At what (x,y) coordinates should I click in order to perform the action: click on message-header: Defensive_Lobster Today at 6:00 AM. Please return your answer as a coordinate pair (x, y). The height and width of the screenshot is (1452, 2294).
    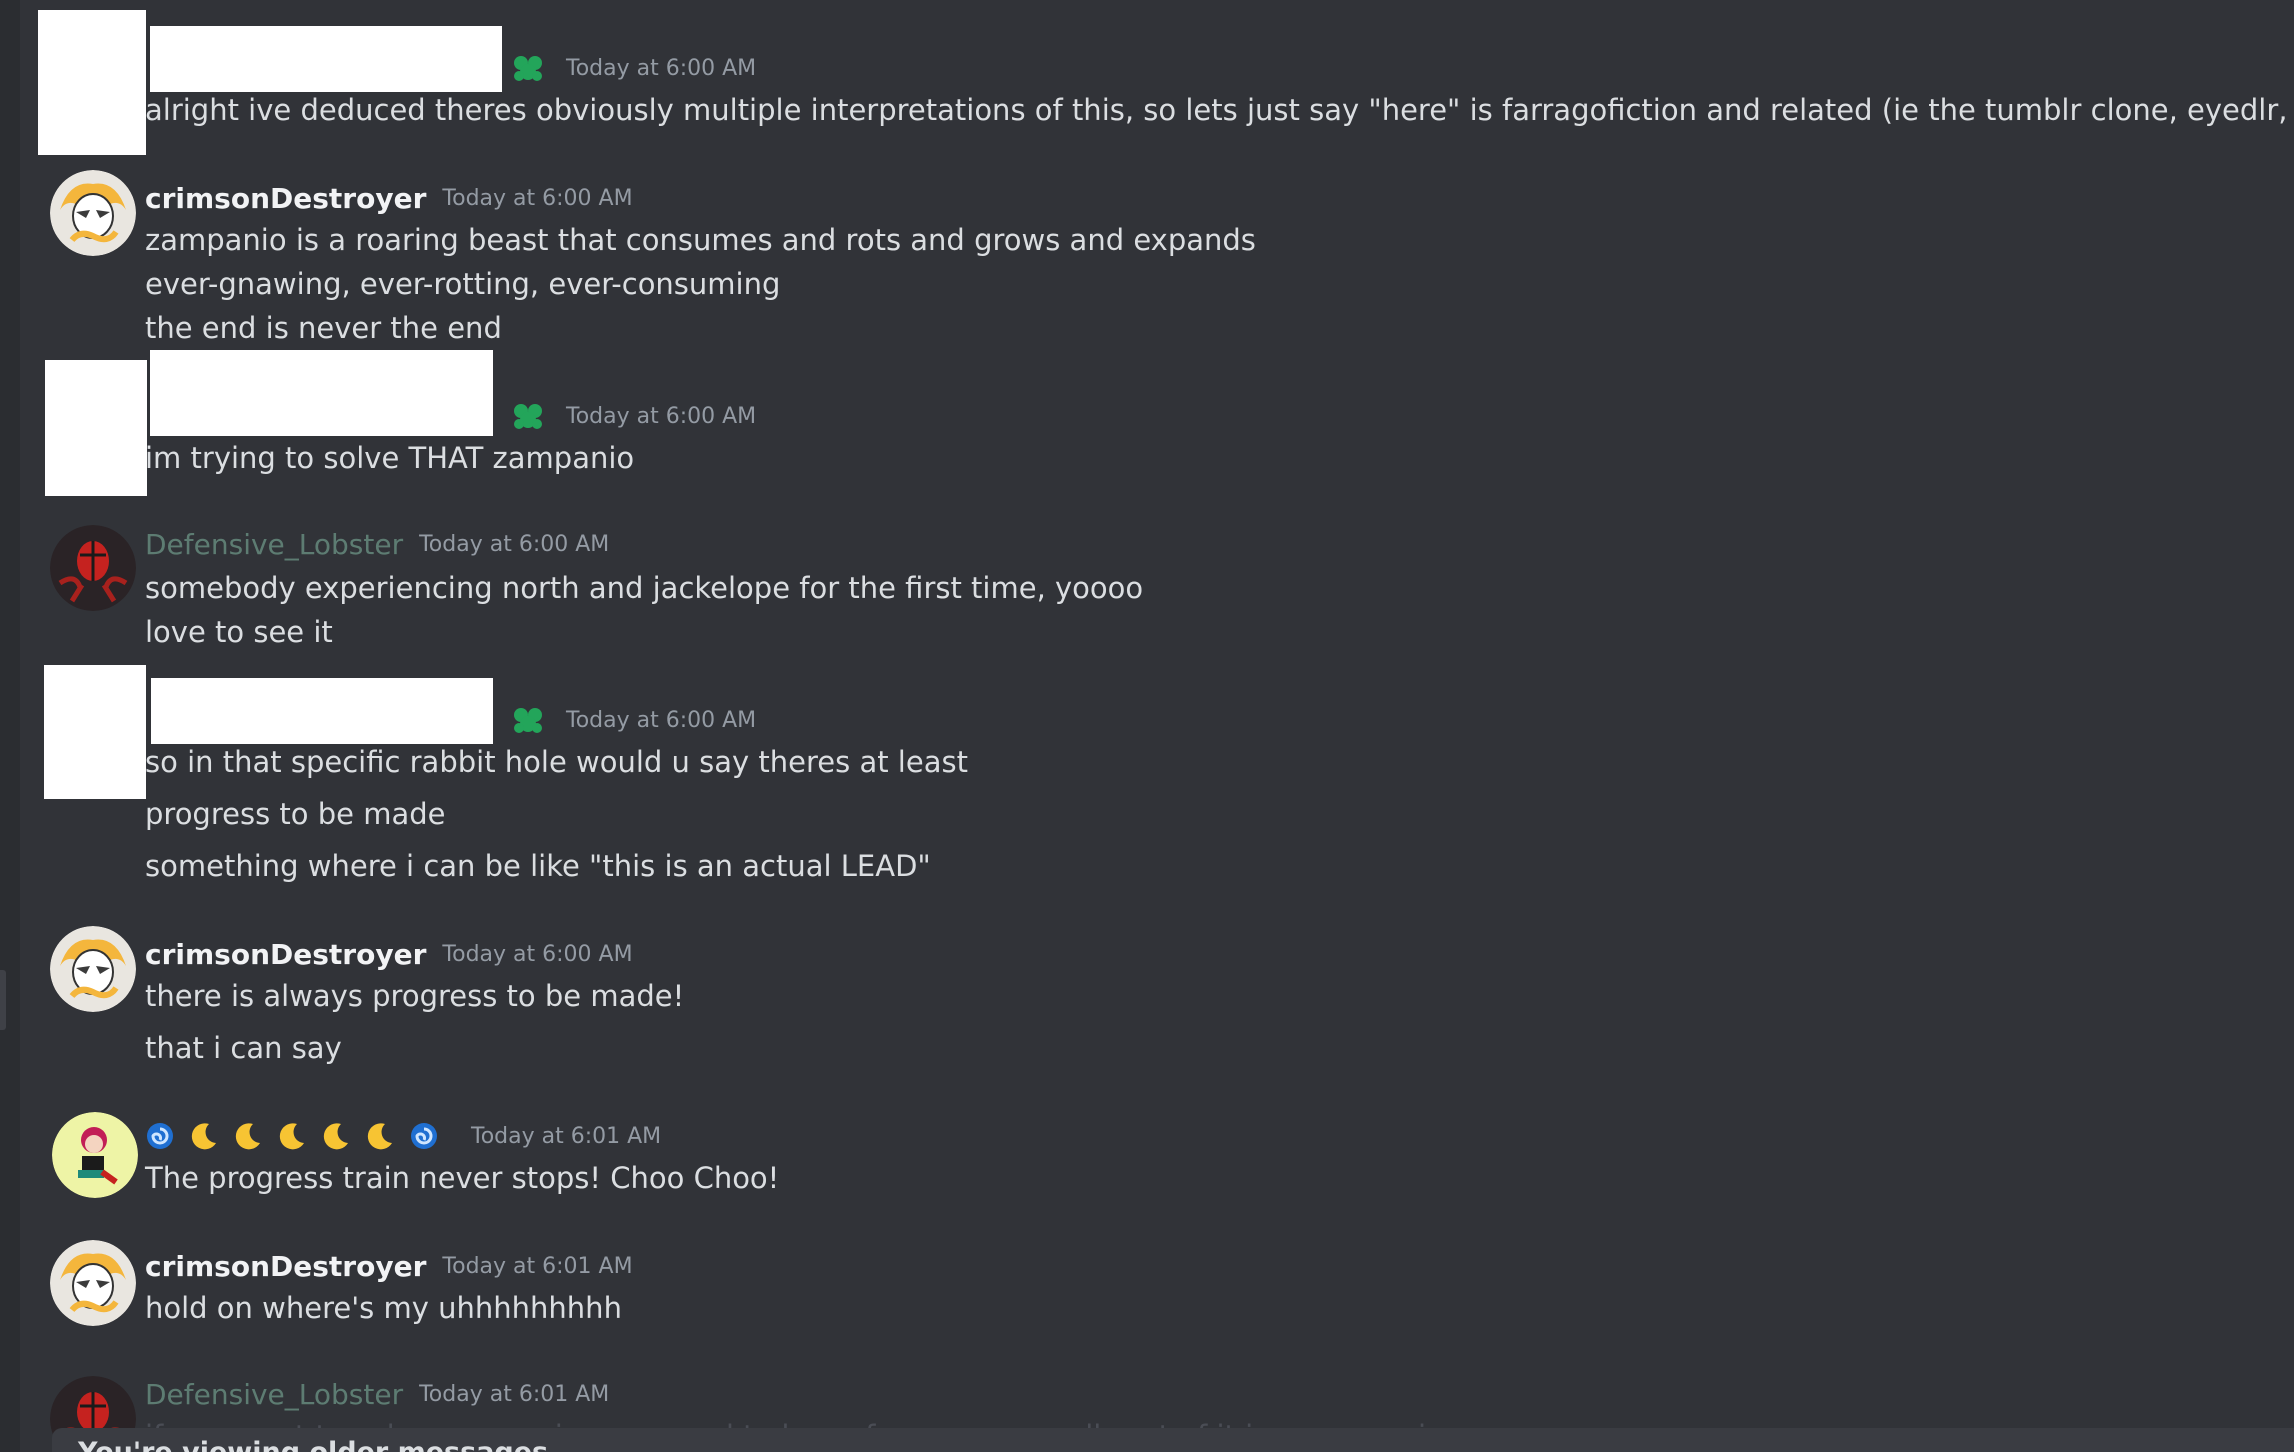
    Looking at the image, I should click on (377, 544).